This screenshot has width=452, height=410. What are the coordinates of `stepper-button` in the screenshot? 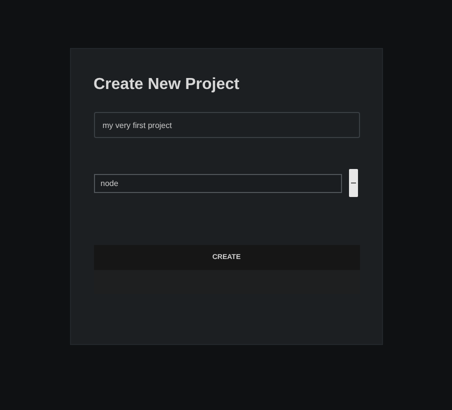 It's located at (353, 183).